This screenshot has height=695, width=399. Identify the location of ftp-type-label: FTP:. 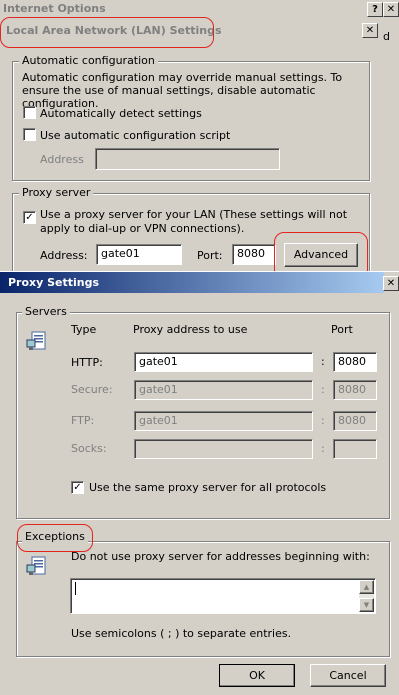
(83, 420).